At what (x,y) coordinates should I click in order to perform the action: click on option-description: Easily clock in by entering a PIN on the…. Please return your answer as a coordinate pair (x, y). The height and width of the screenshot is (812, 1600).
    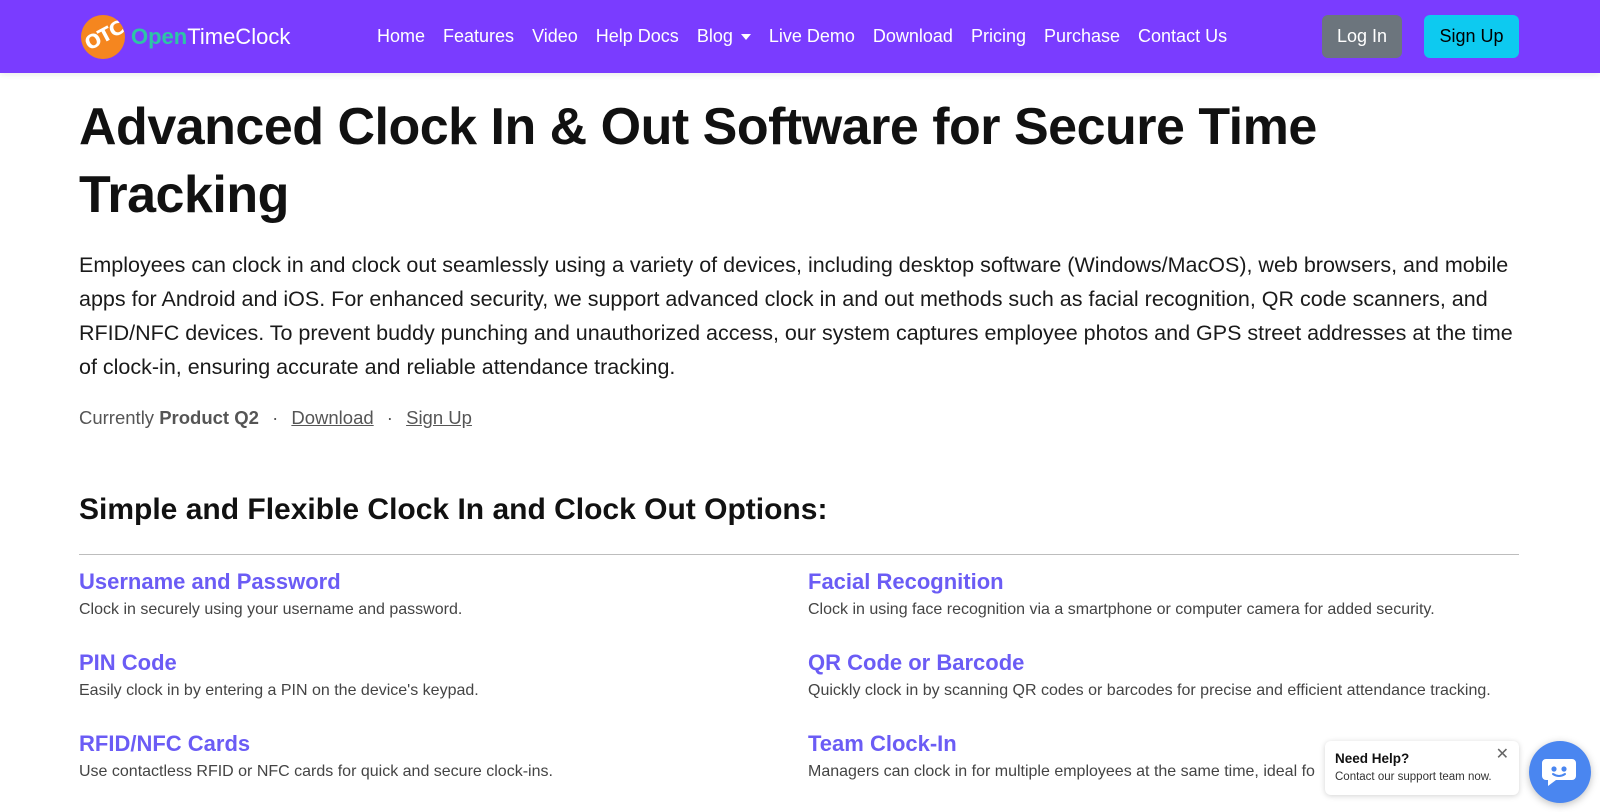
    Looking at the image, I should click on (279, 690).